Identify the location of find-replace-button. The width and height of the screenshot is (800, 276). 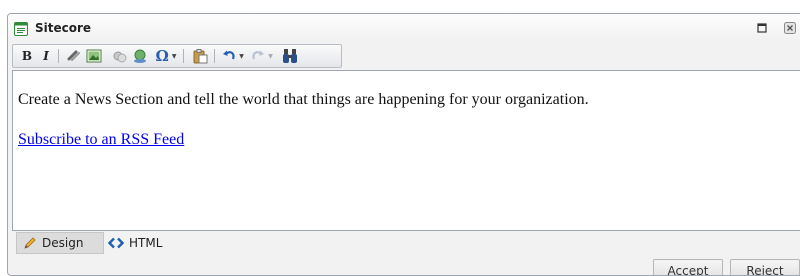
(290, 56).